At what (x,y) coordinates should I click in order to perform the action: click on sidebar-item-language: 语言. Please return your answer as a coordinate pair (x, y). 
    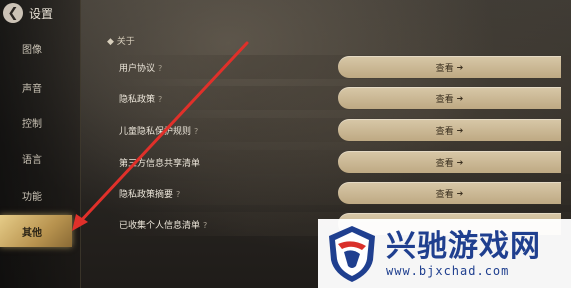
    Looking at the image, I should click on (40, 158).